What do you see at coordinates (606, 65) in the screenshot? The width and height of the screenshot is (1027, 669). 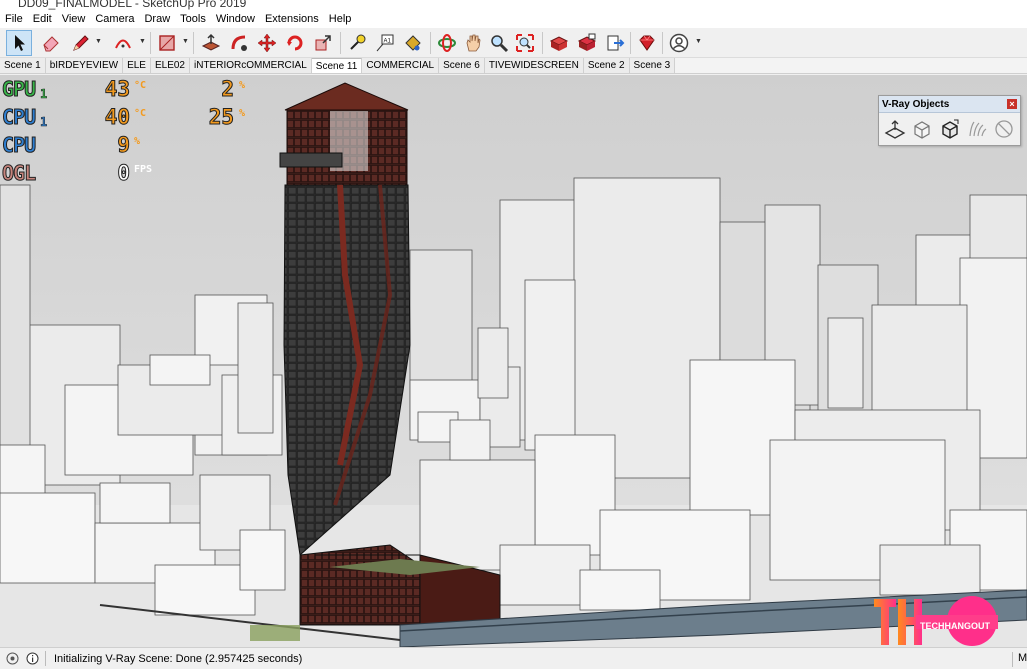 I see `tab-scene-2: Scene 2` at bounding box center [606, 65].